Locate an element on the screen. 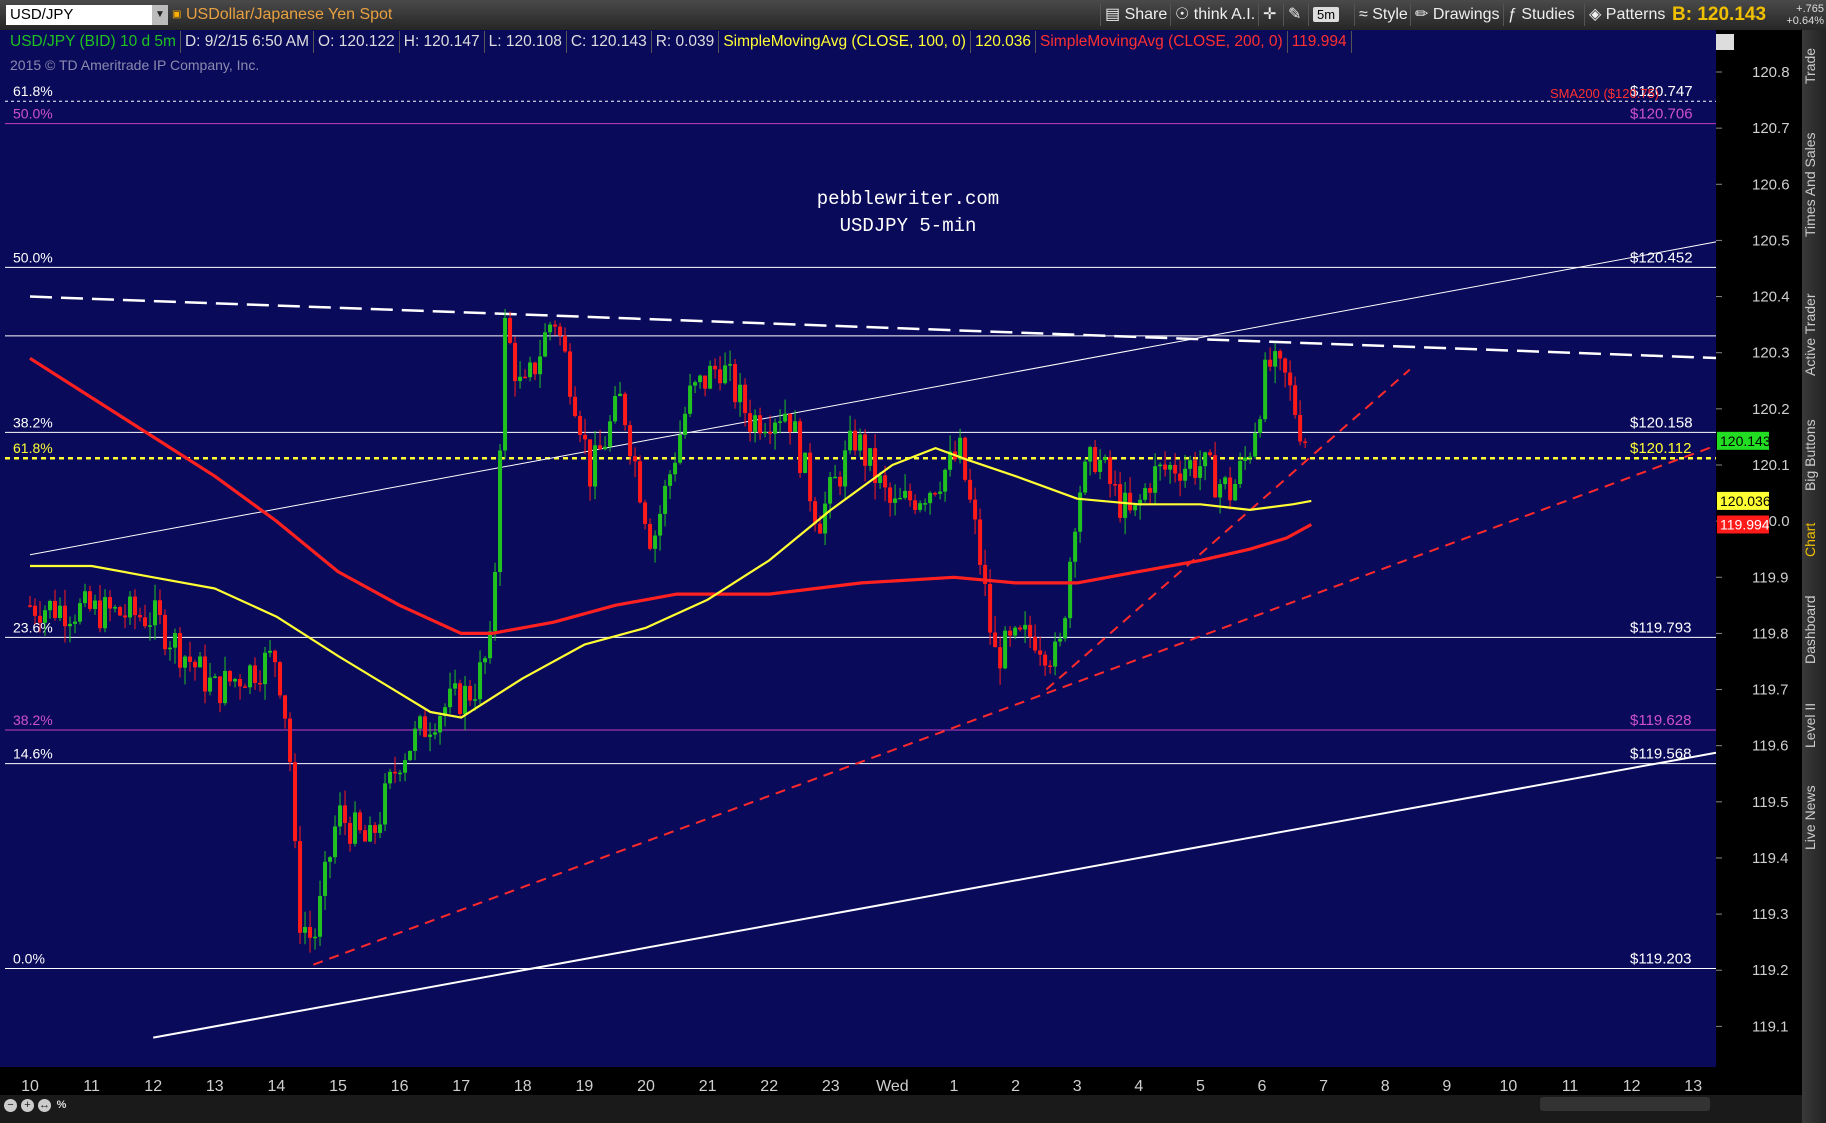 This screenshot has width=1826, height=1123. bar-open: O: 120.122 is located at coordinates (357, 42).